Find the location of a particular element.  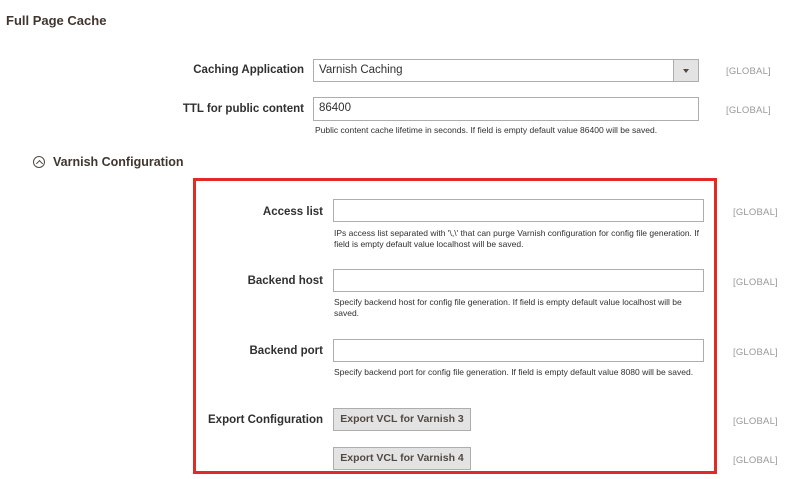

backend-port-label: Backend port is located at coordinates (286, 351).